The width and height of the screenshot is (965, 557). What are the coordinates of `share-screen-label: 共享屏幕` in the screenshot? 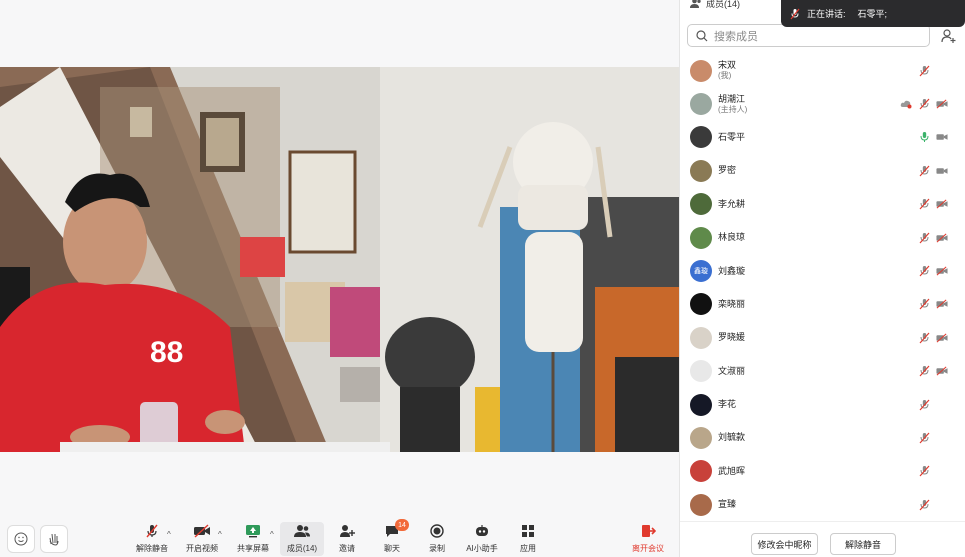 It's located at (253, 548).